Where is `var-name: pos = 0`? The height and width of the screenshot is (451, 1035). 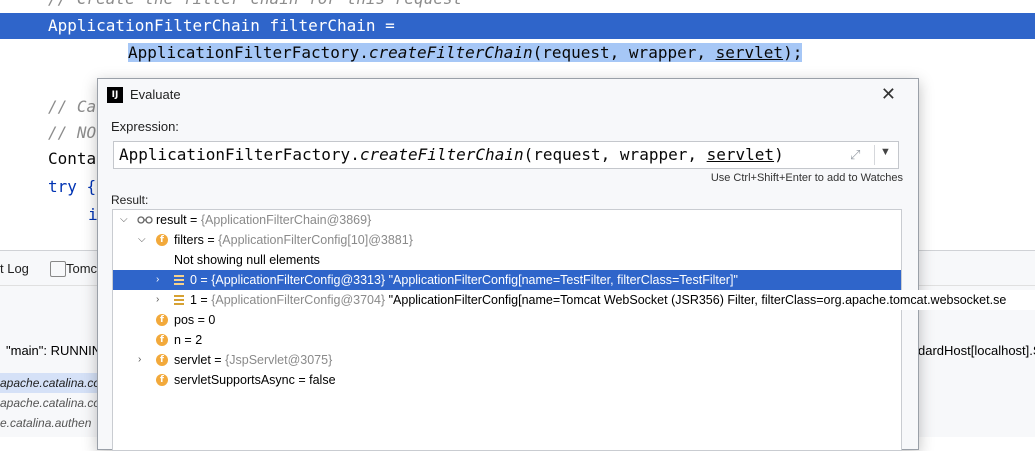
var-name: pos = 0 is located at coordinates (195, 320).